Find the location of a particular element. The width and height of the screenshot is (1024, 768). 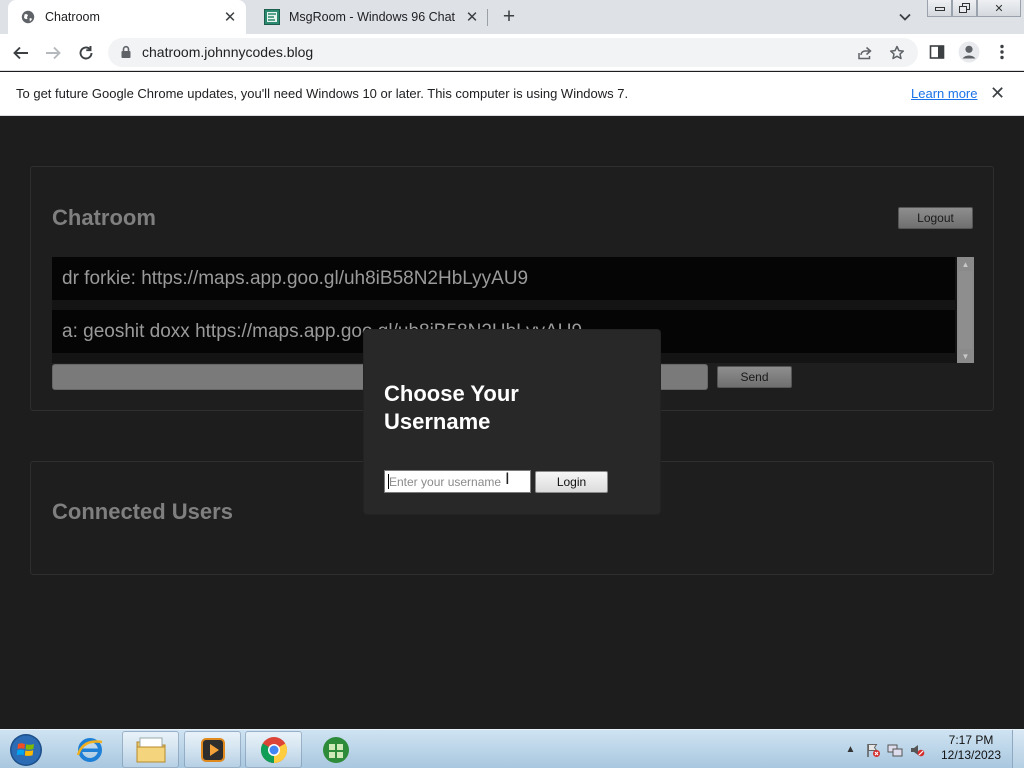

chatroom-title: Chatroom is located at coordinates (104, 217).